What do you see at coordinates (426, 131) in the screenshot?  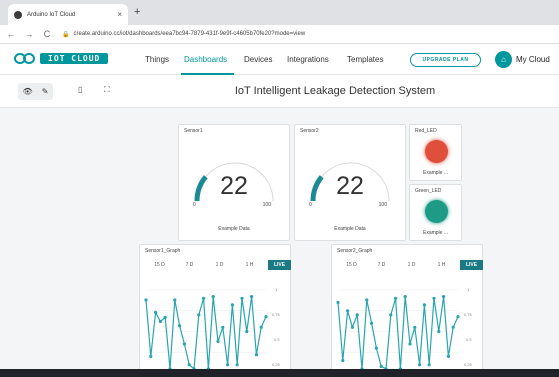 I see `widget-title: Red_LED` at bounding box center [426, 131].